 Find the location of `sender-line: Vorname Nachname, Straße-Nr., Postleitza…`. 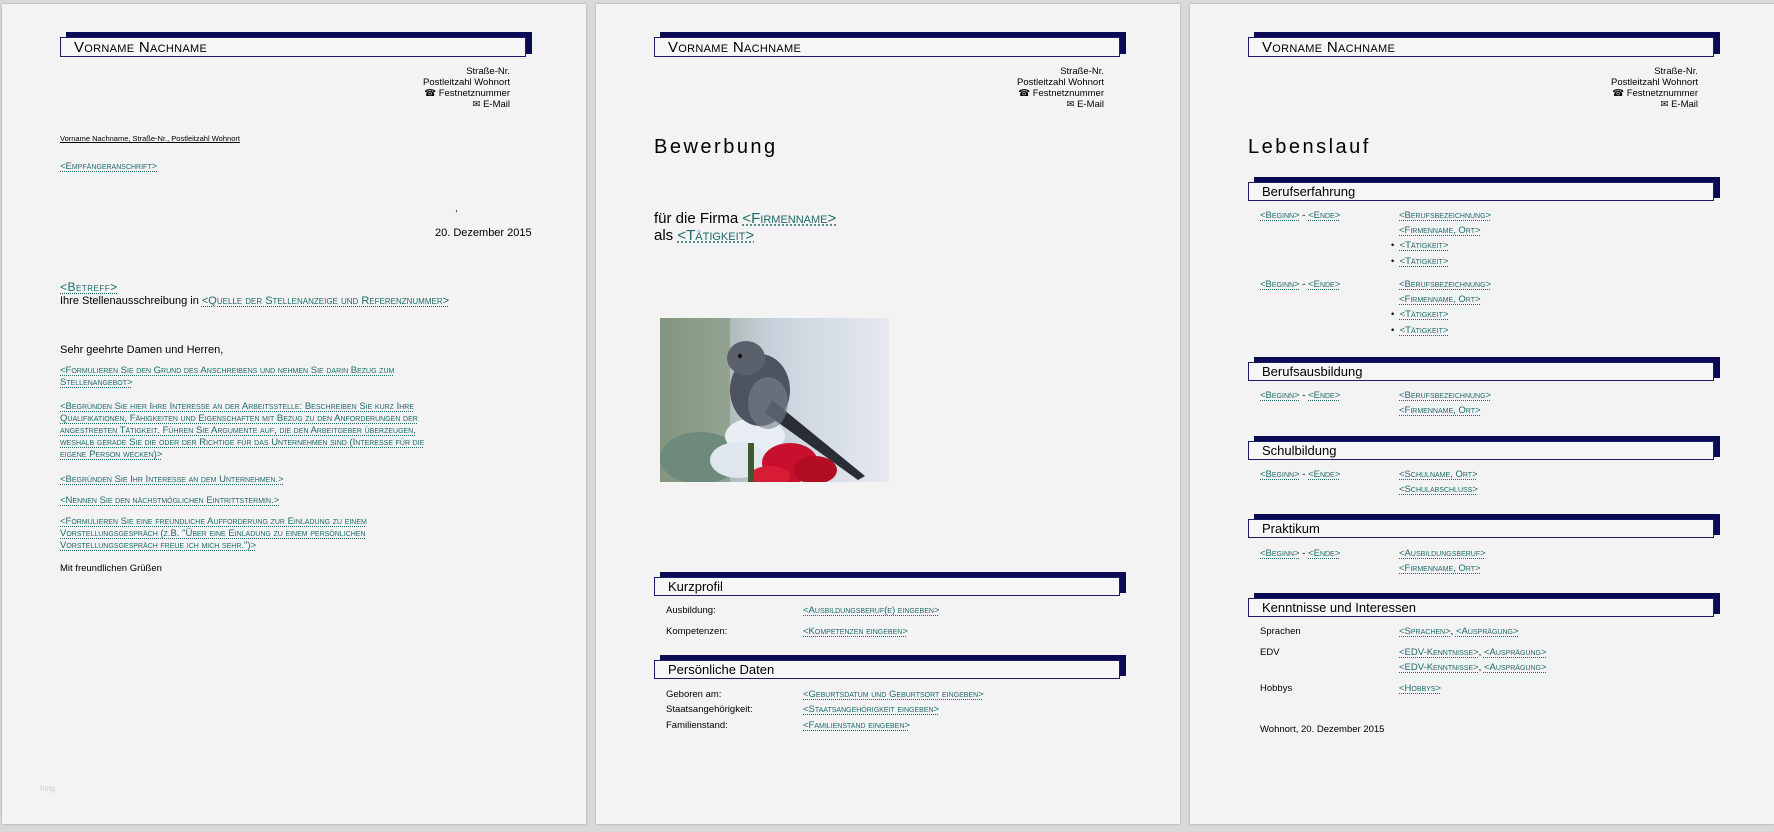

sender-line: Vorname Nachname, Straße-Nr., Postleitza… is located at coordinates (150, 138).